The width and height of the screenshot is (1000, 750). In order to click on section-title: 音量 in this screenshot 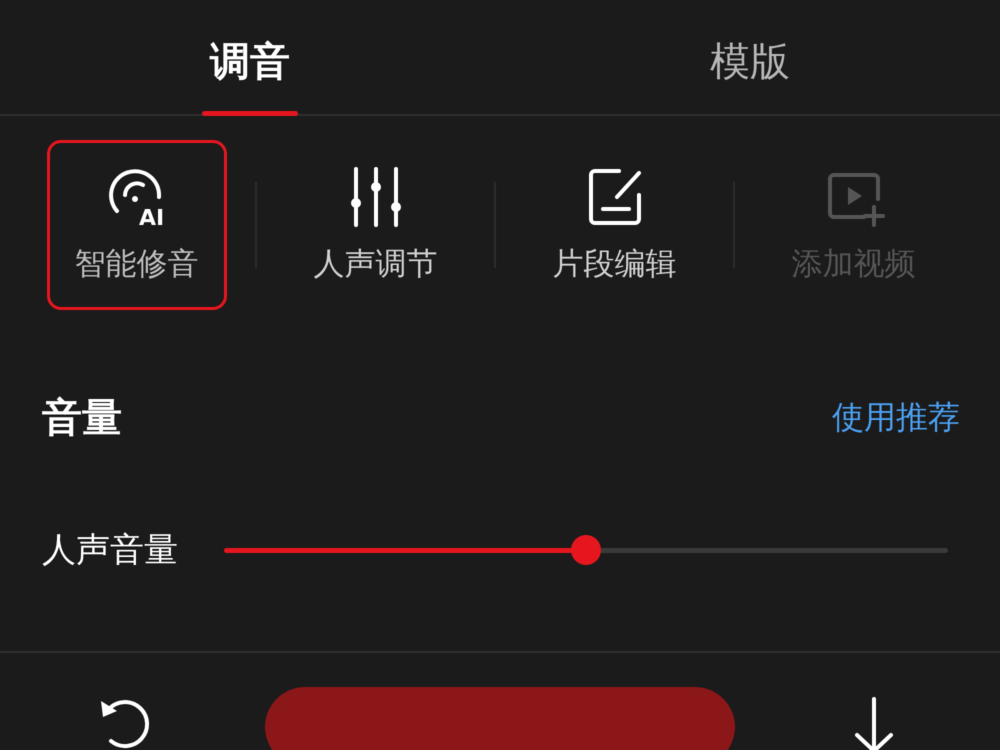, I will do `click(82, 418)`.